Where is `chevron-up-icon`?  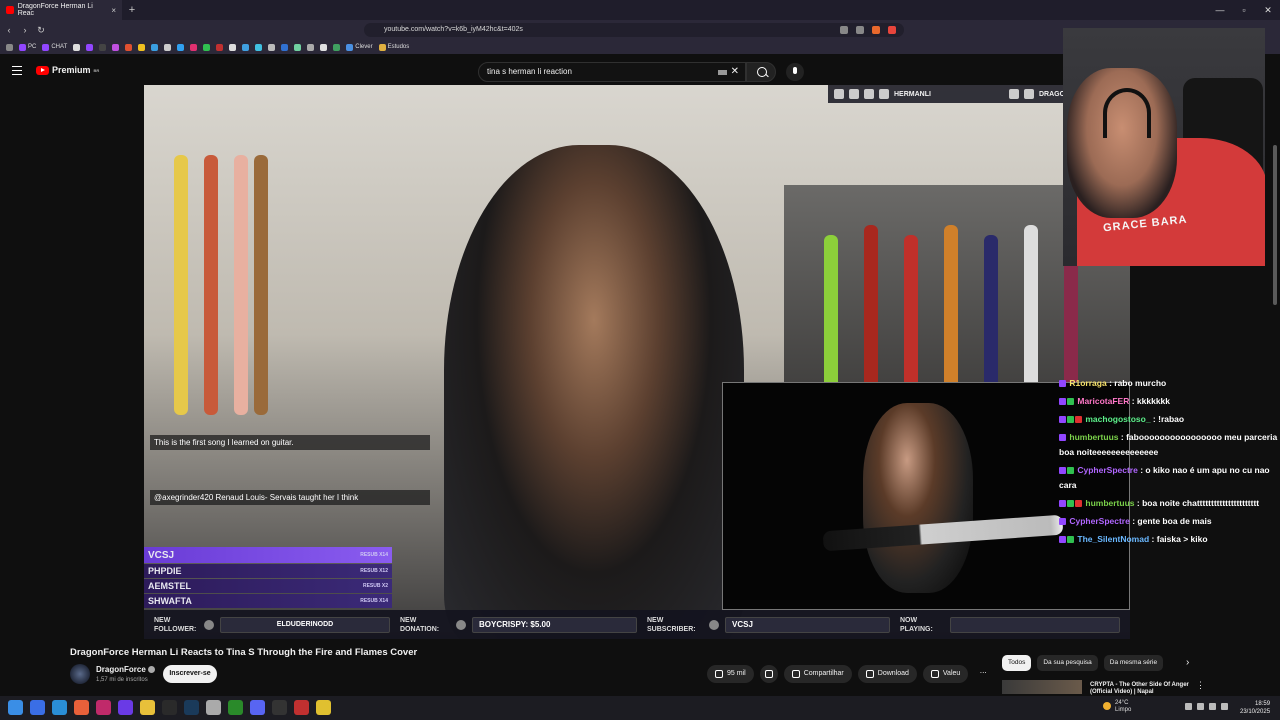 chevron-up-icon is located at coordinates (1188, 706).